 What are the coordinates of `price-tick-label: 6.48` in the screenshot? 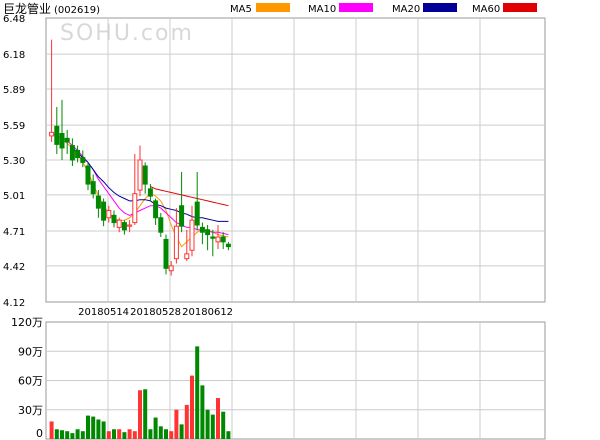 It's located at (14, 19).